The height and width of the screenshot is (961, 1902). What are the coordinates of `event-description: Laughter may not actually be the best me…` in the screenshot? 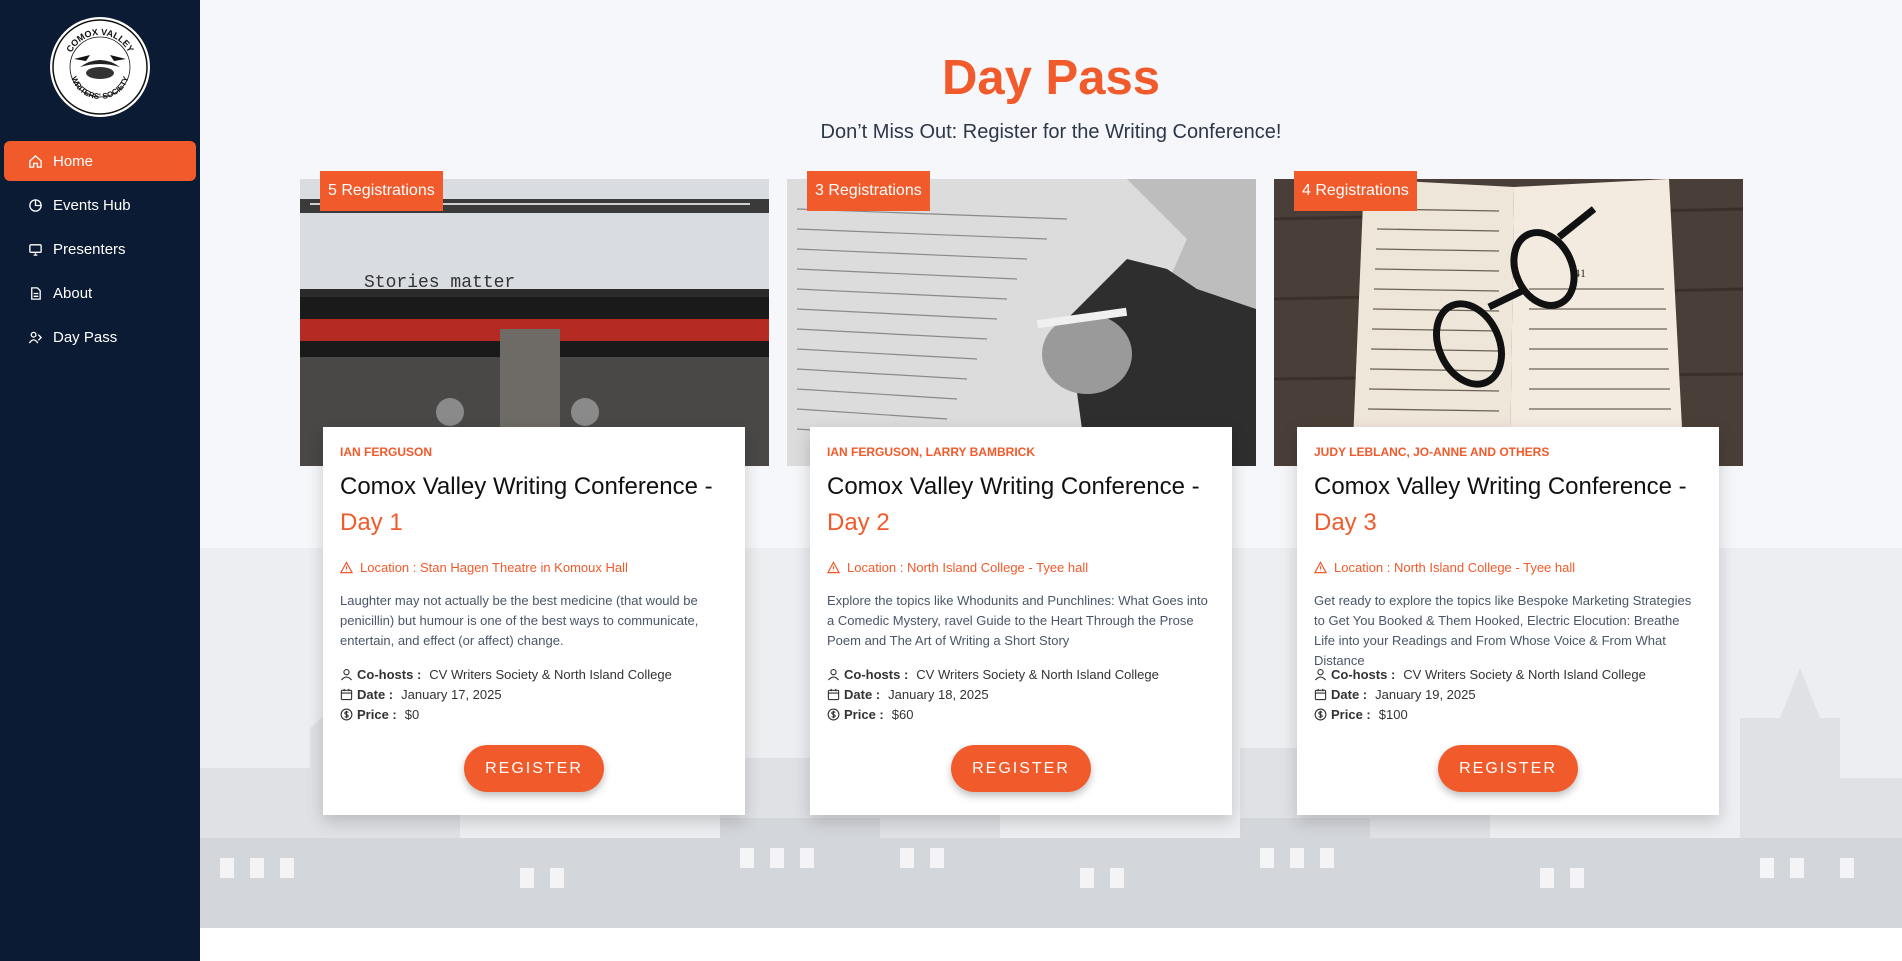 It's located at (519, 620).